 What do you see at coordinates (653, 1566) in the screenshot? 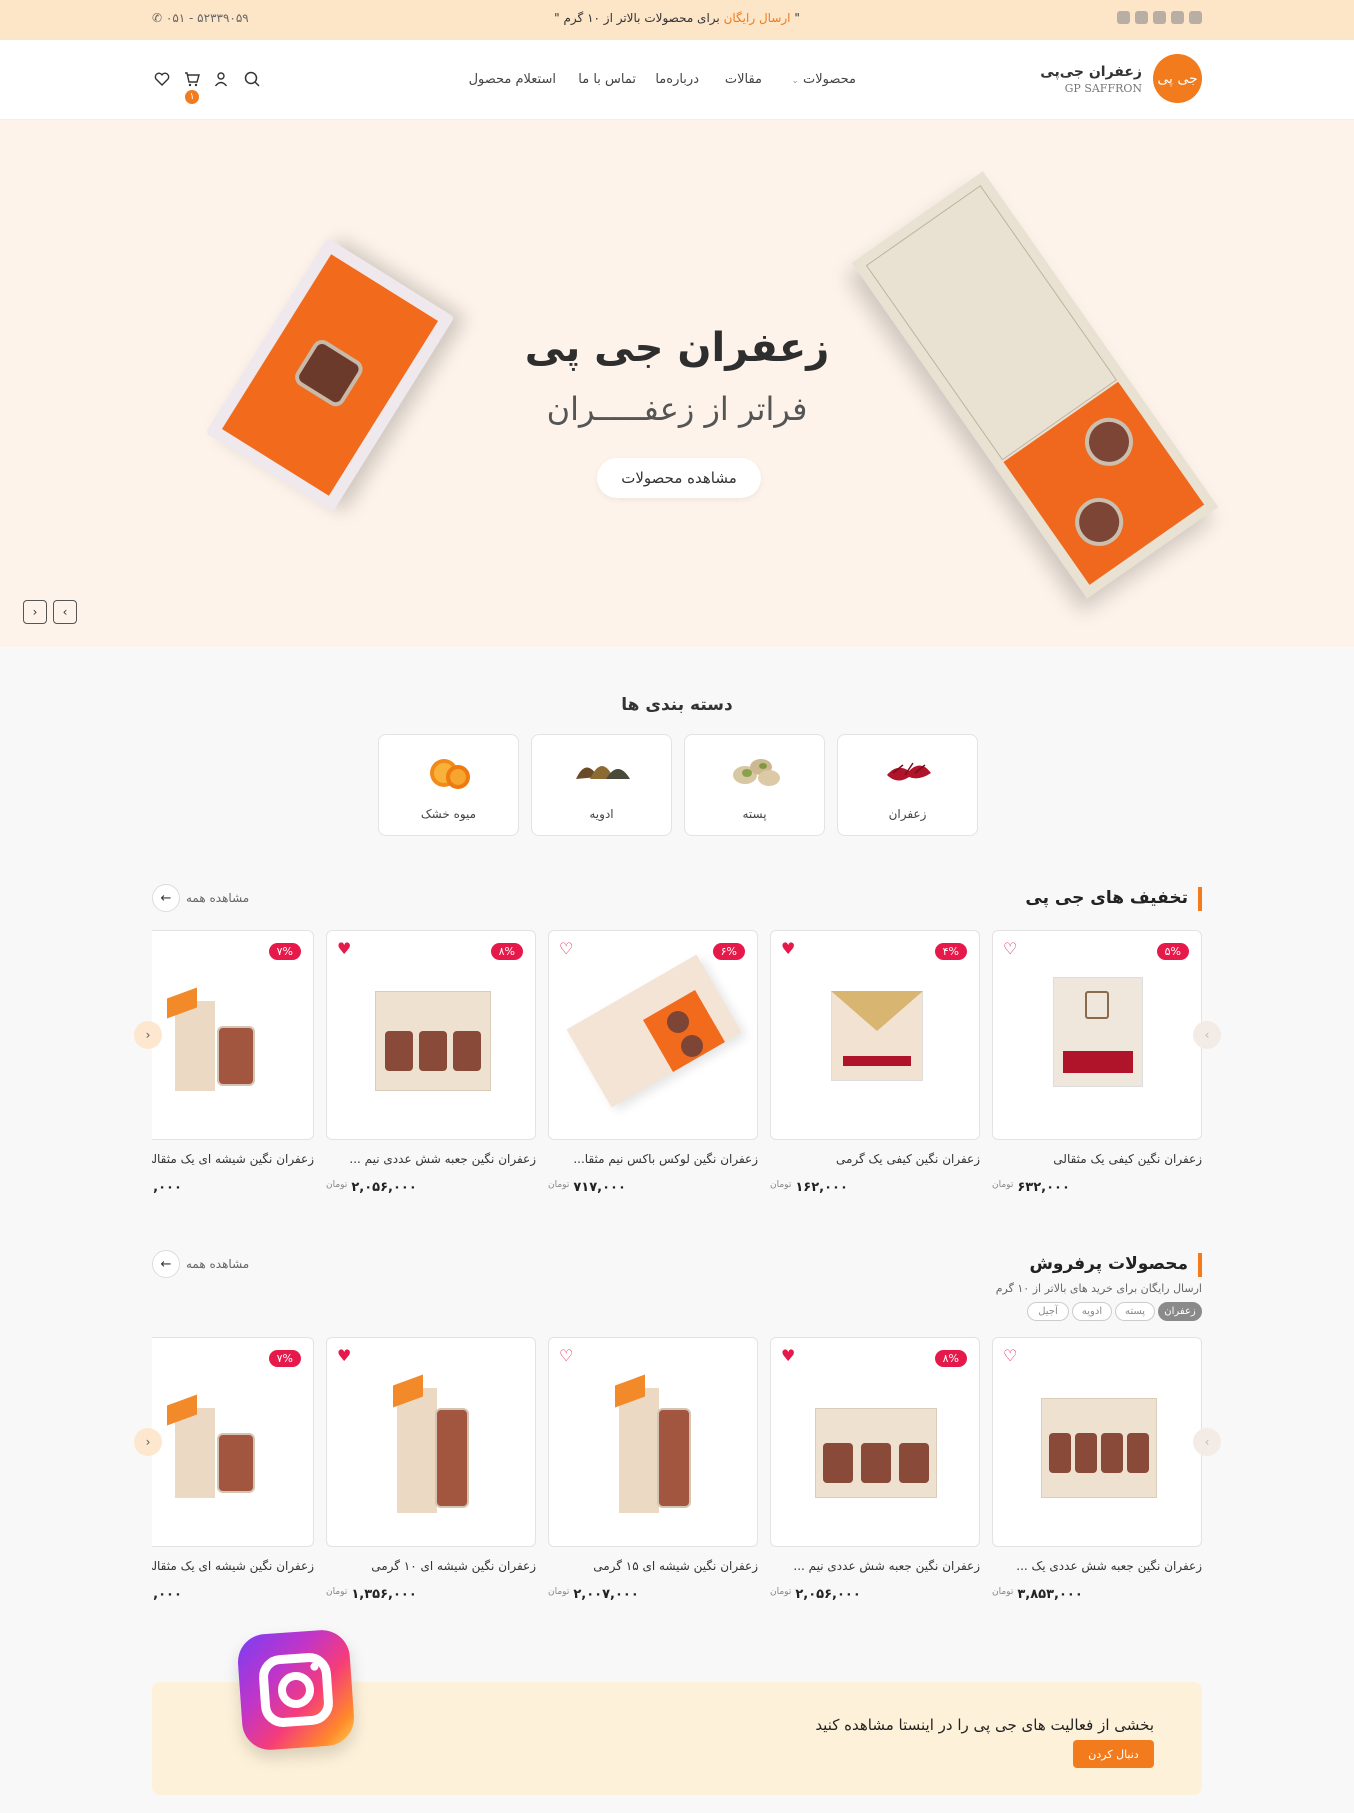
I see `product-name: زعفران نگین شیشه ای ۱۵ گرمی` at bounding box center [653, 1566].